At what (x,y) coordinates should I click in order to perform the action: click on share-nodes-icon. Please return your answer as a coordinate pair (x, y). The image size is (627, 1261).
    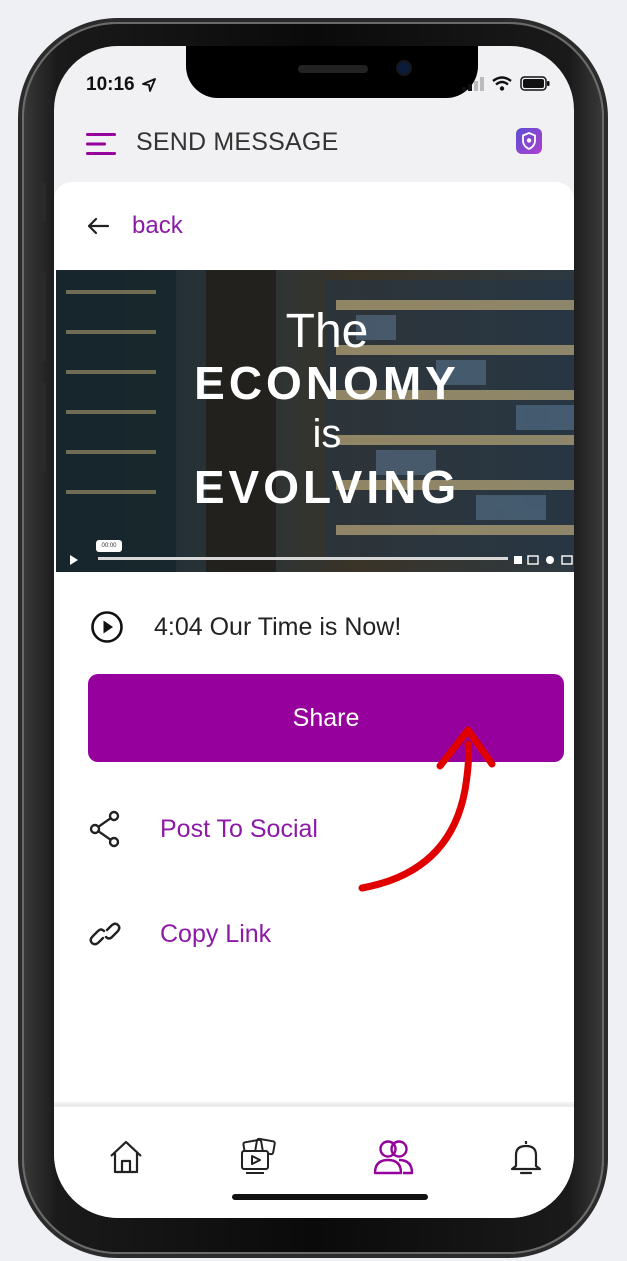
    Looking at the image, I should click on (104, 829).